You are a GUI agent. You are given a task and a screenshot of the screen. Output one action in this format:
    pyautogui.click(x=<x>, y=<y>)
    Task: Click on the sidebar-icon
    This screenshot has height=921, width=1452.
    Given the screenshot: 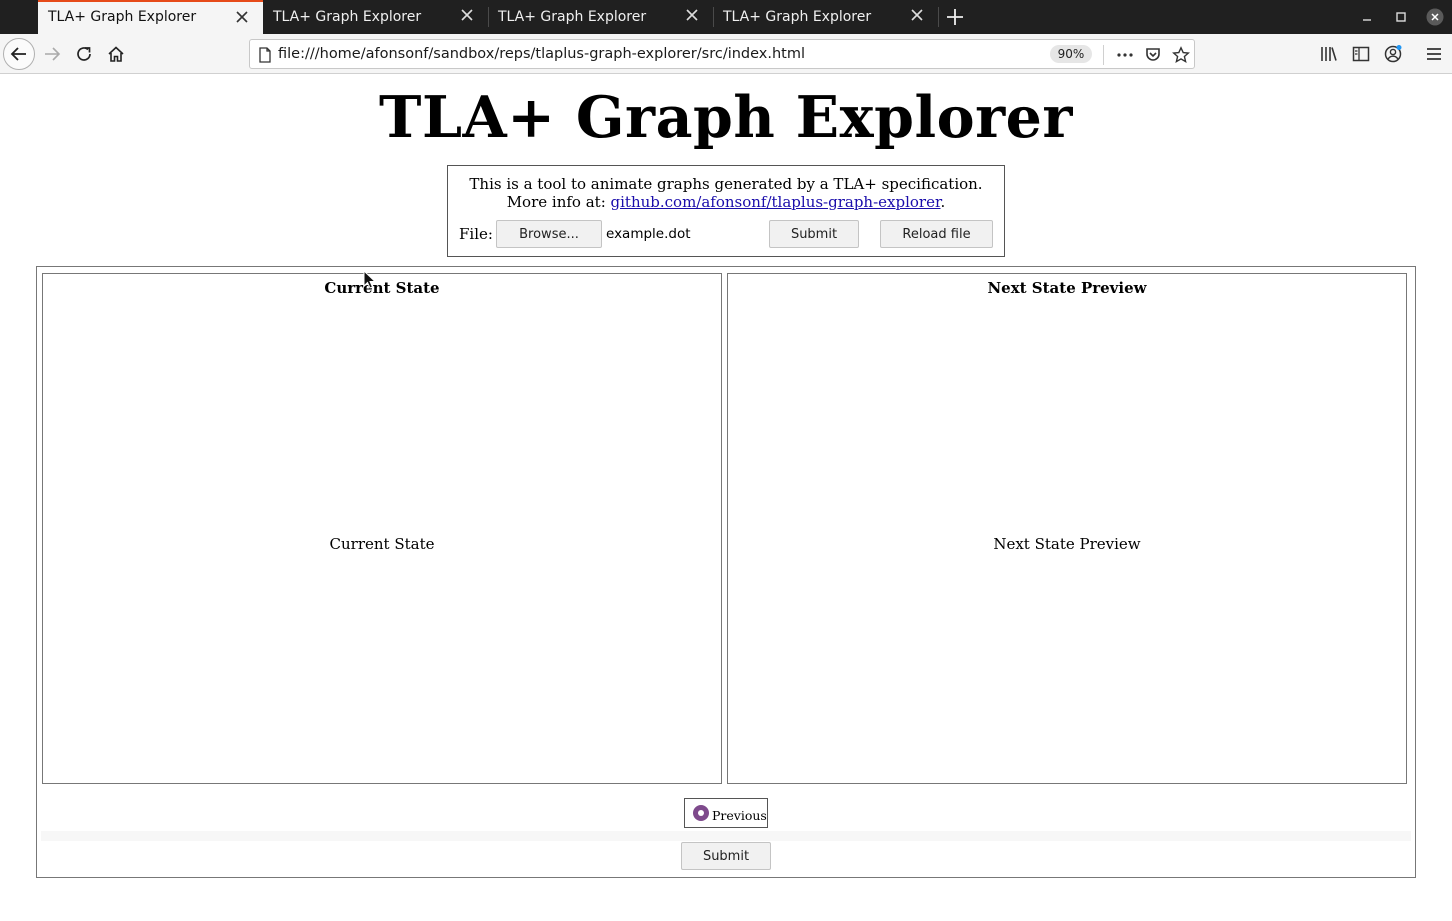 What is the action you would take?
    pyautogui.click(x=1361, y=54)
    